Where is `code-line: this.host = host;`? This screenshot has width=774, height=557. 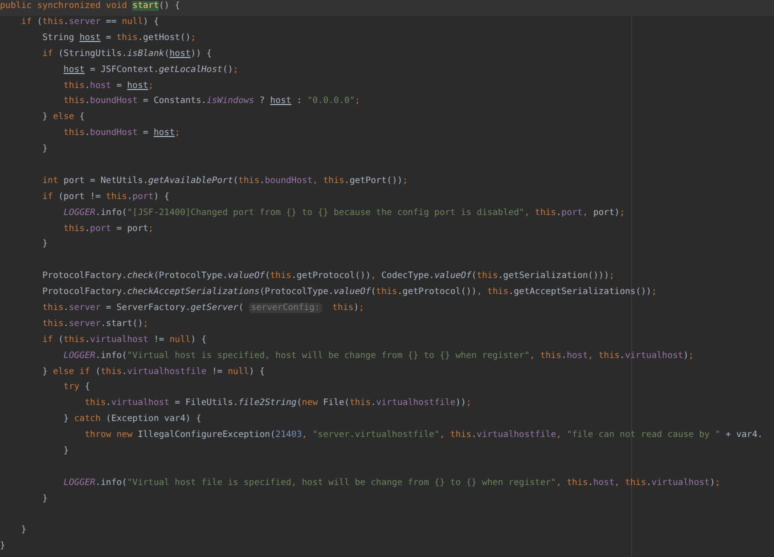 code-line: this.host = host; is located at coordinates (109, 86).